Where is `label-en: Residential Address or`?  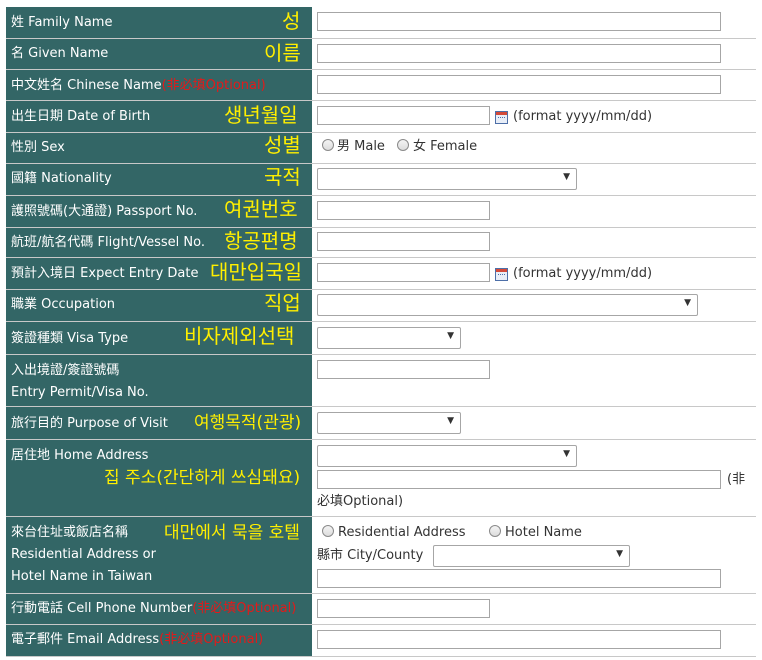
label-en: Residential Address or is located at coordinates (83, 554).